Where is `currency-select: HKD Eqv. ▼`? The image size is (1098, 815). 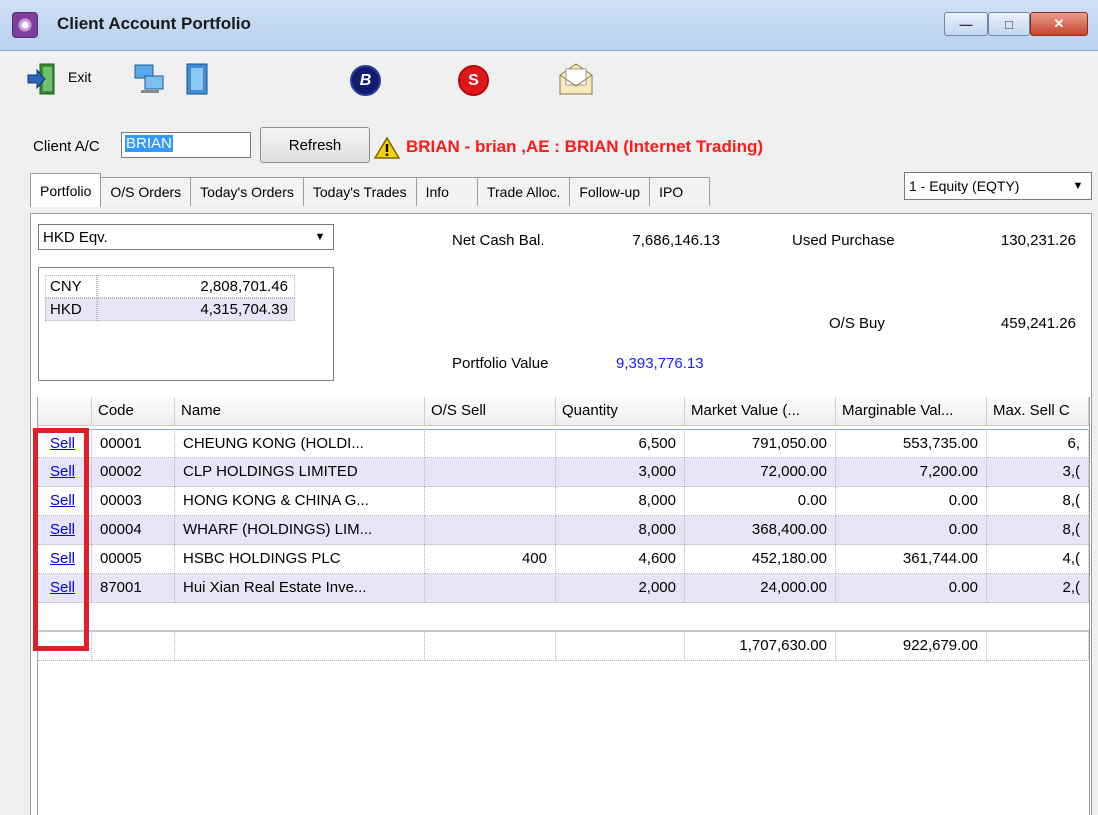 currency-select: HKD Eqv. ▼ is located at coordinates (186, 237).